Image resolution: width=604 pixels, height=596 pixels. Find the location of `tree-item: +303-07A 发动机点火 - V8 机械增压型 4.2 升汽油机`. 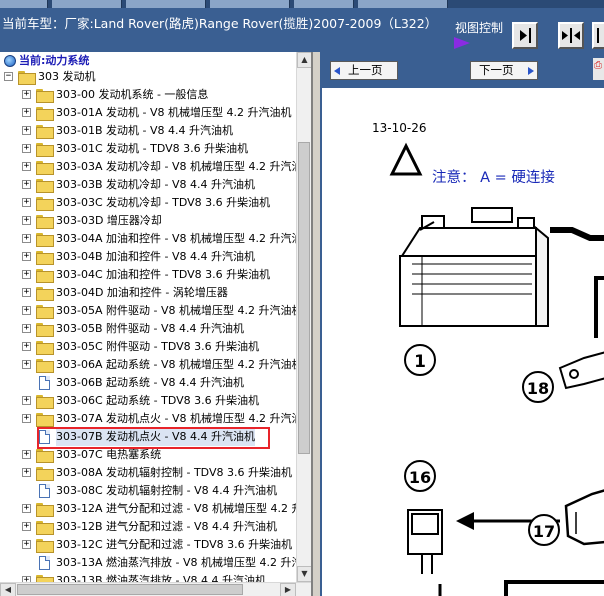

tree-item: +303-07A 发动机点火 - V8 机械增压型 4.2 升汽油机 is located at coordinates (148, 419).